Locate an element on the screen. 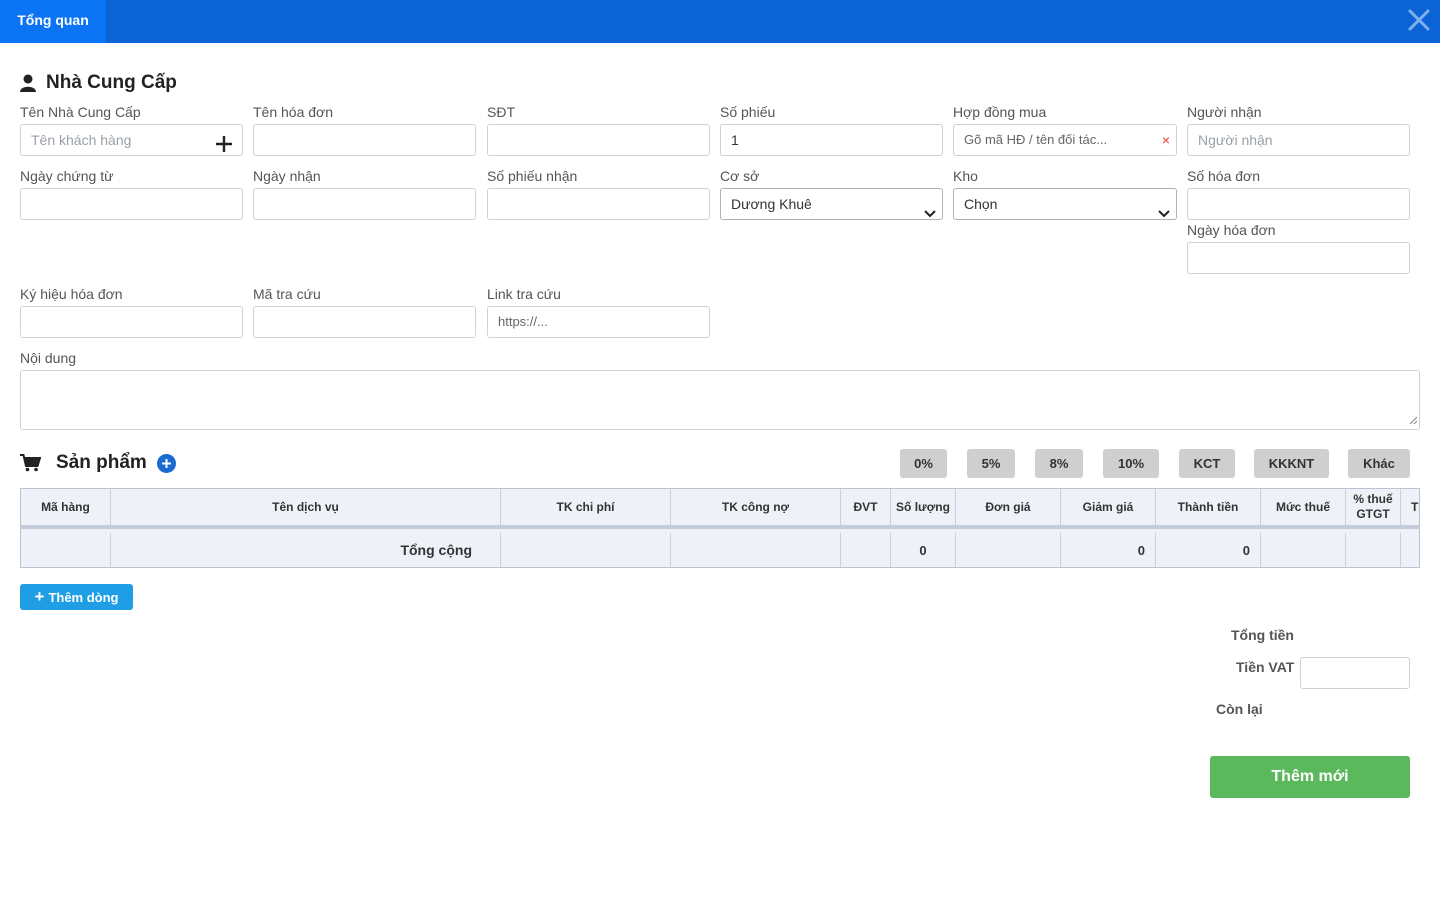  col-header-quantity: Số lượng is located at coordinates (923, 507).